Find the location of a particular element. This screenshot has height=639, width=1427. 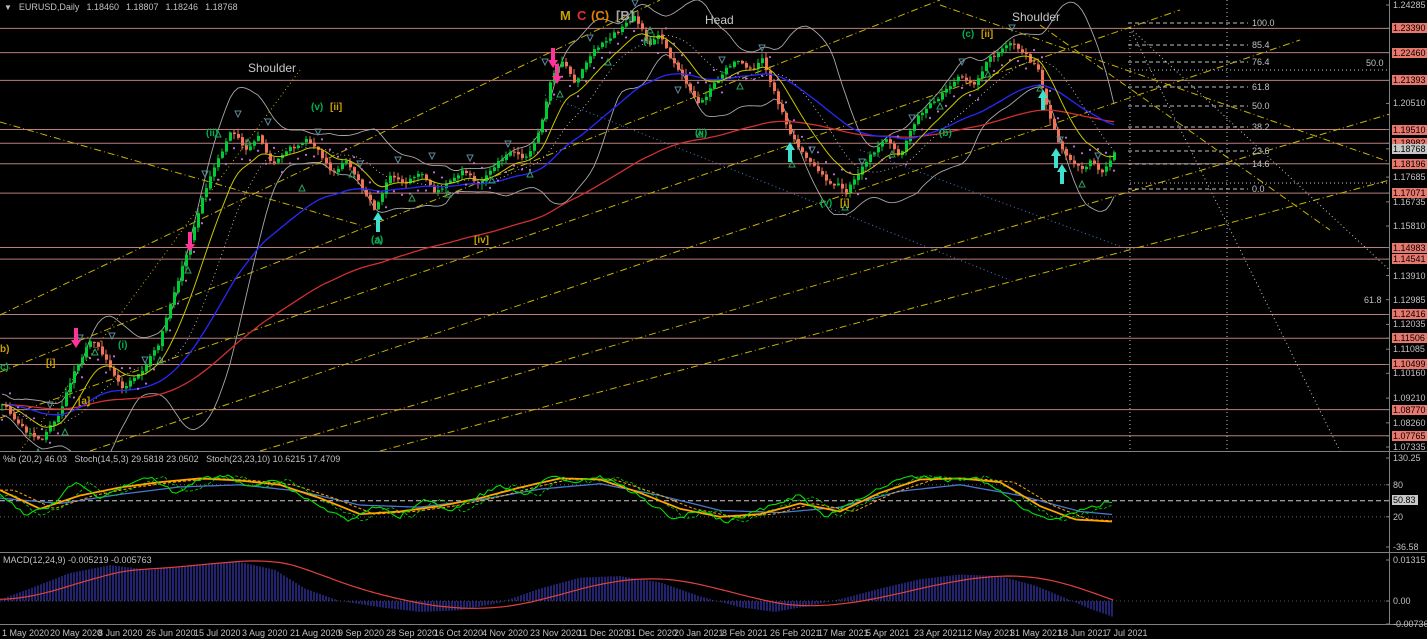

time-axis-label: 28 Sep 2020 is located at coordinates (412, 633).